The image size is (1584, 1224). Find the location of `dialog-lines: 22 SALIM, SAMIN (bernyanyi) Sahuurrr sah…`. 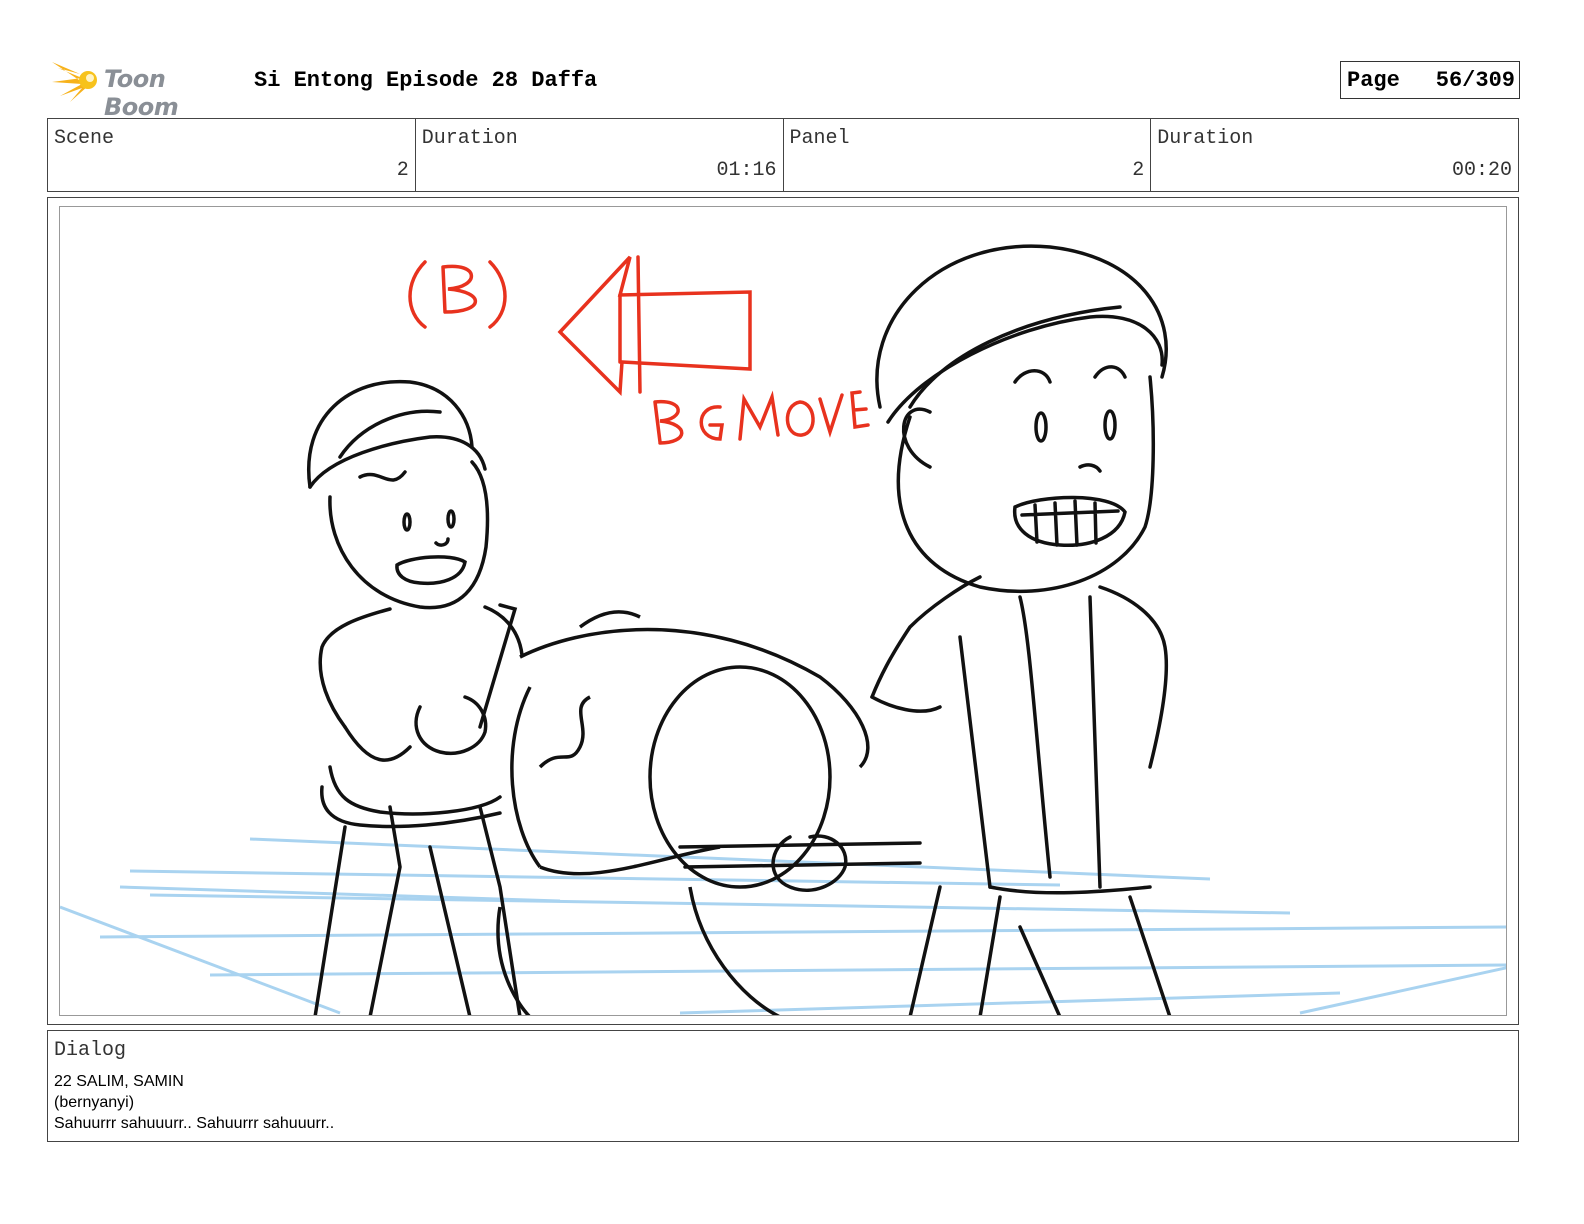

dialog-lines: 22 SALIM, SAMIN (bernyanyi) Sahuurrr sah… is located at coordinates (194, 1102).